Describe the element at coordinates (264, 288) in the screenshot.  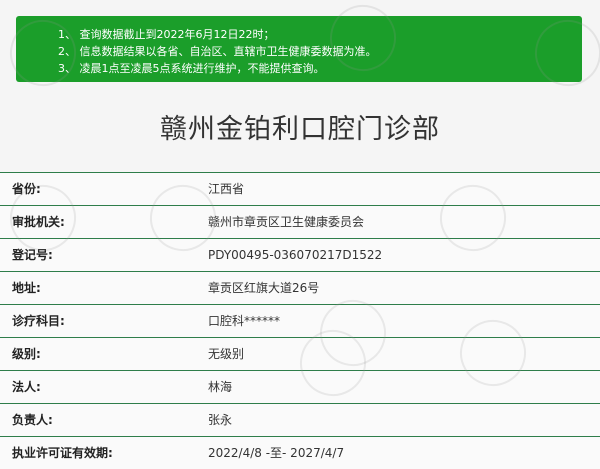
I see `row-value: 章贡区红旗大道26号` at that location.